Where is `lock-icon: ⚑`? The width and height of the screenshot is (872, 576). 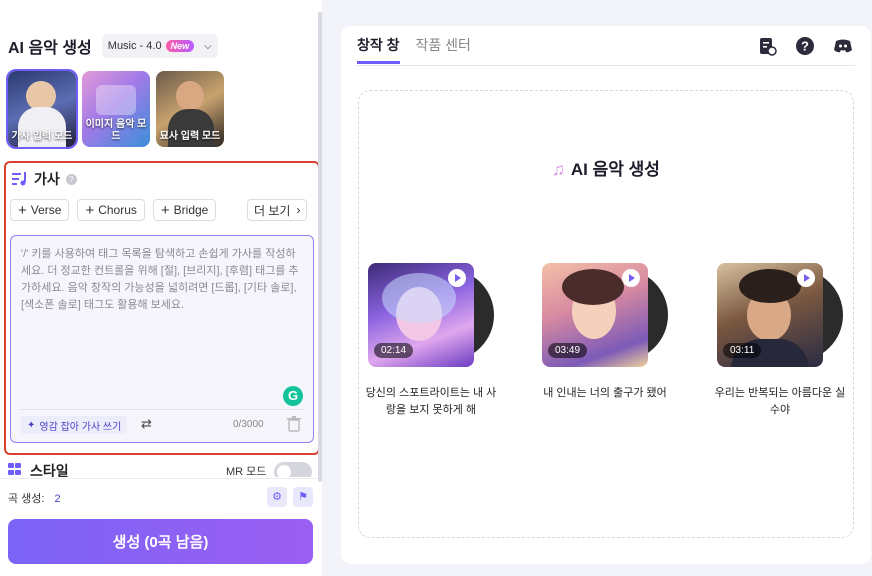
lock-icon: ⚑ is located at coordinates (303, 497).